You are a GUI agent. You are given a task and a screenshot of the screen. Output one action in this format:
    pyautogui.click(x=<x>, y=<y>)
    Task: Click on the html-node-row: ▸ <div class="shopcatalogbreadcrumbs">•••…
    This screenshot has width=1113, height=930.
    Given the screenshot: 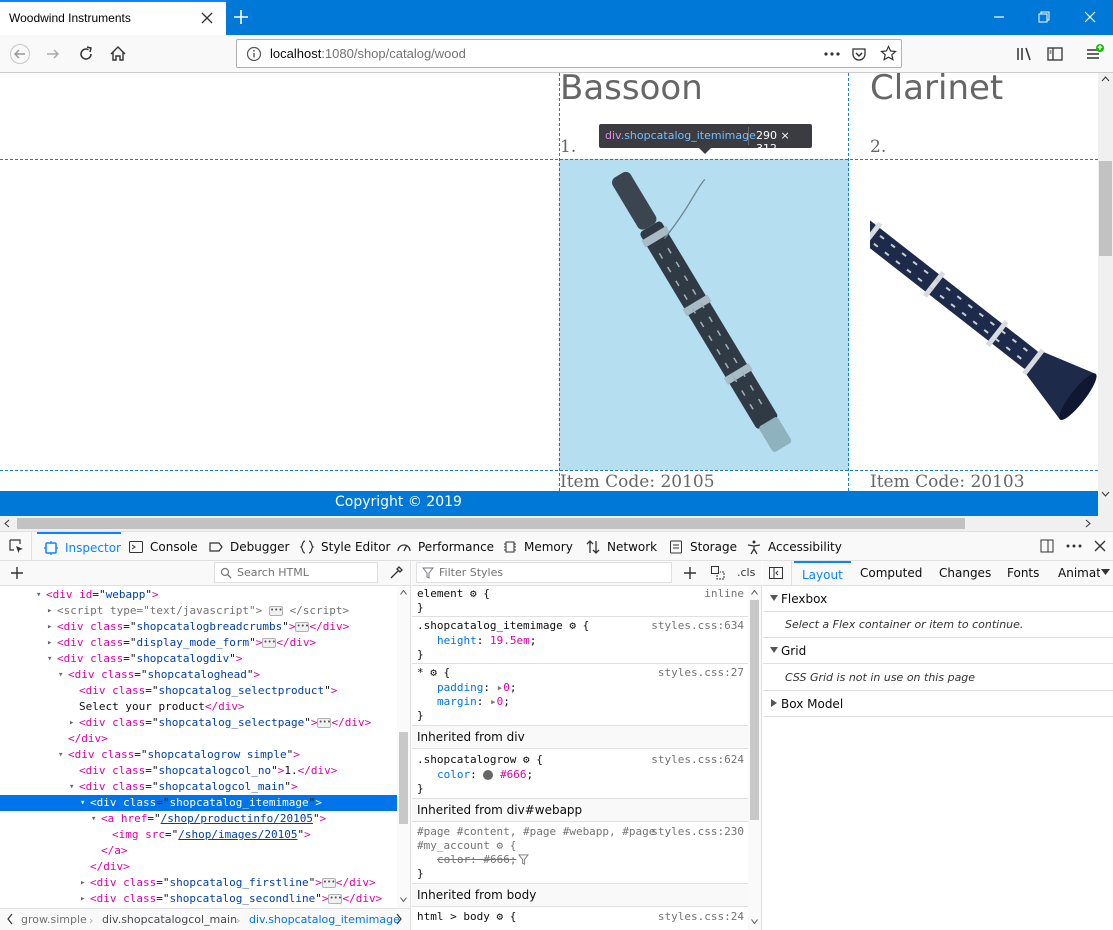 What is the action you would take?
    pyautogui.click(x=198, y=627)
    